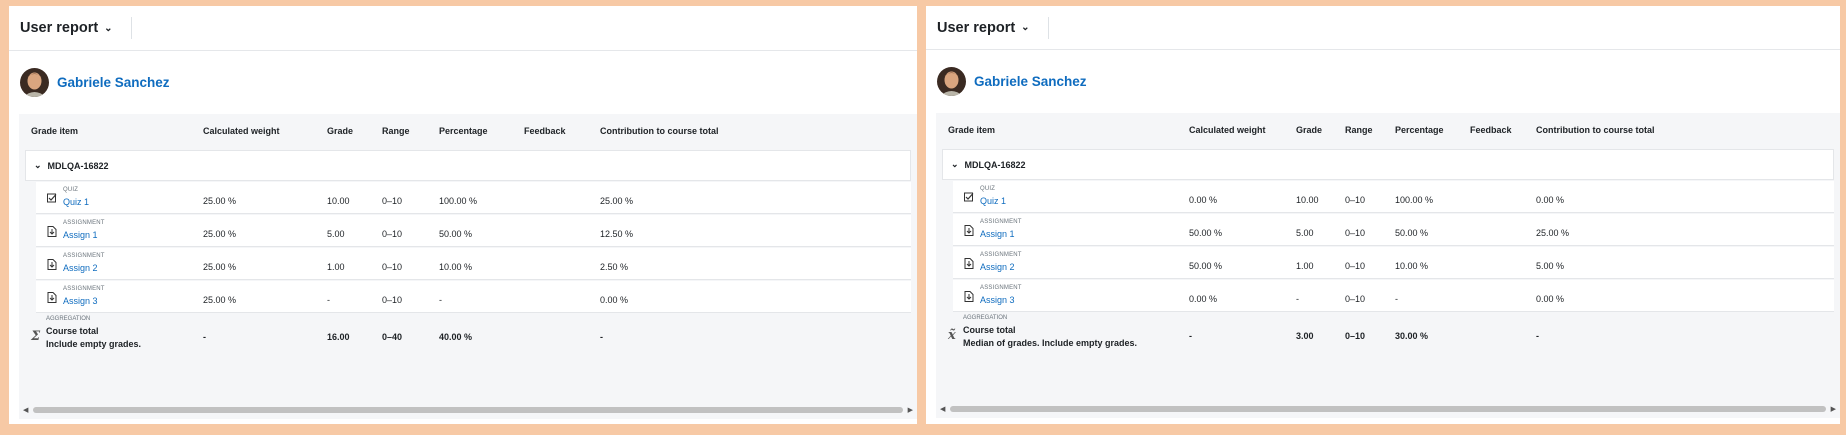 This screenshot has height=435, width=1846. What do you see at coordinates (78, 165) in the screenshot?
I see `category-name: MDLQA-16822` at bounding box center [78, 165].